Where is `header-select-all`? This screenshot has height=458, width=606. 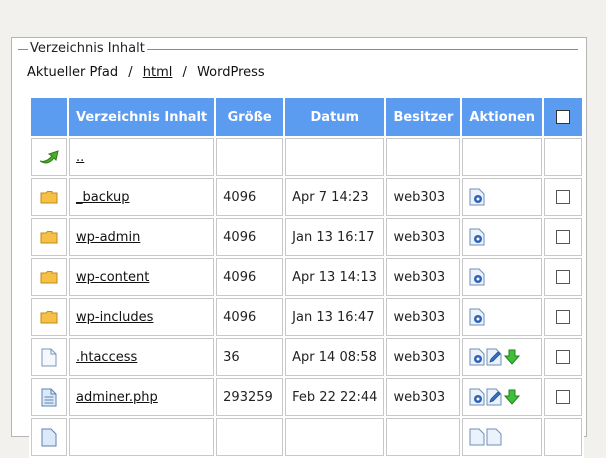
header-select-all is located at coordinates (563, 117).